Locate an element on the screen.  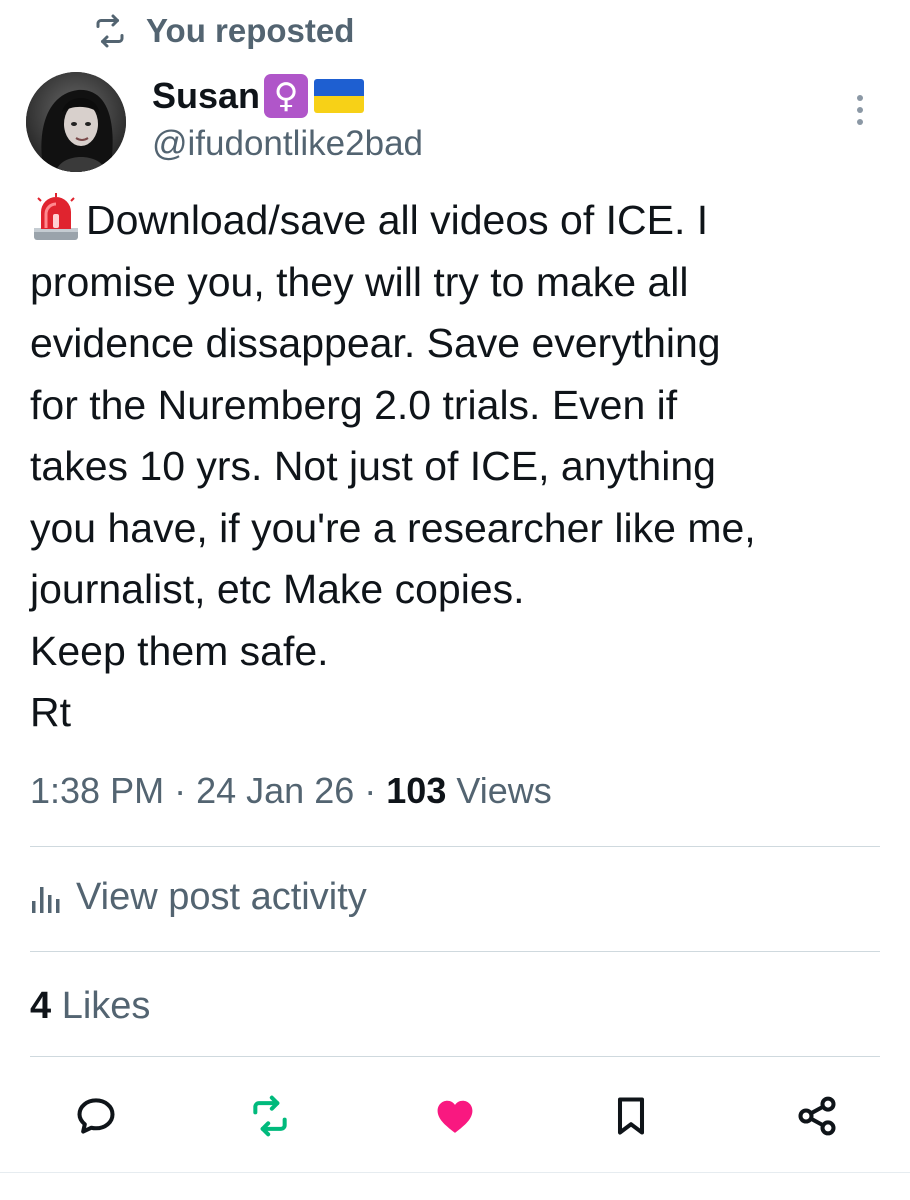
reply-icon is located at coordinates (96, 1116).